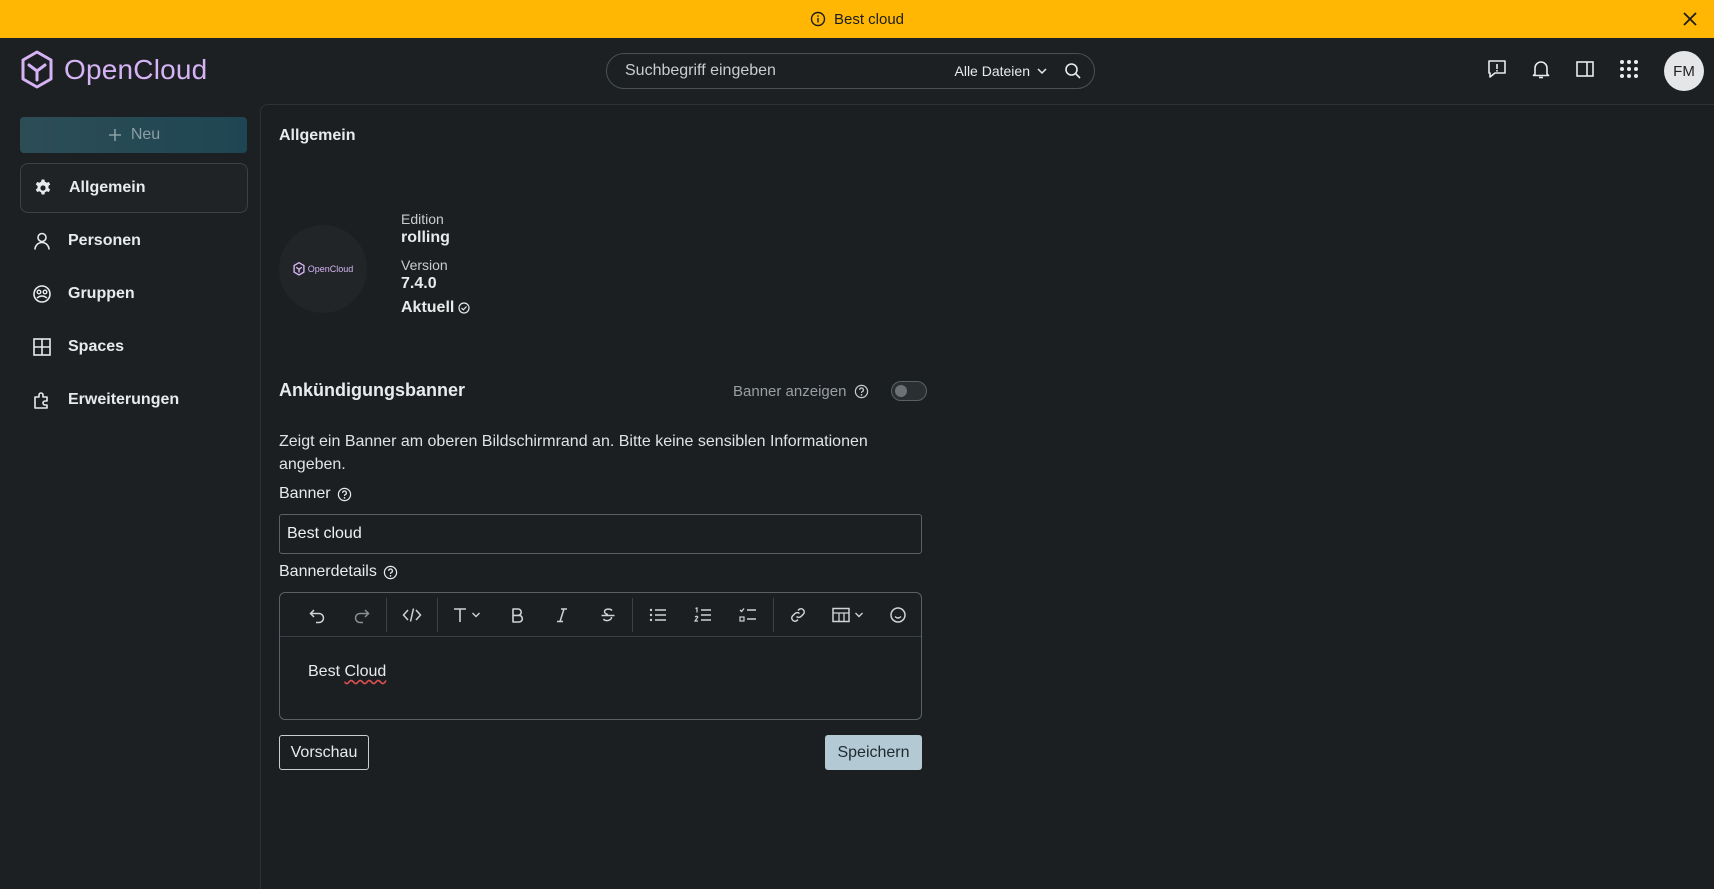 The width and height of the screenshot is (1714, 889). Describe the element at coordinates (1585, 69) in the screenshot. I see `sidebar-toggle-icon` at that location.